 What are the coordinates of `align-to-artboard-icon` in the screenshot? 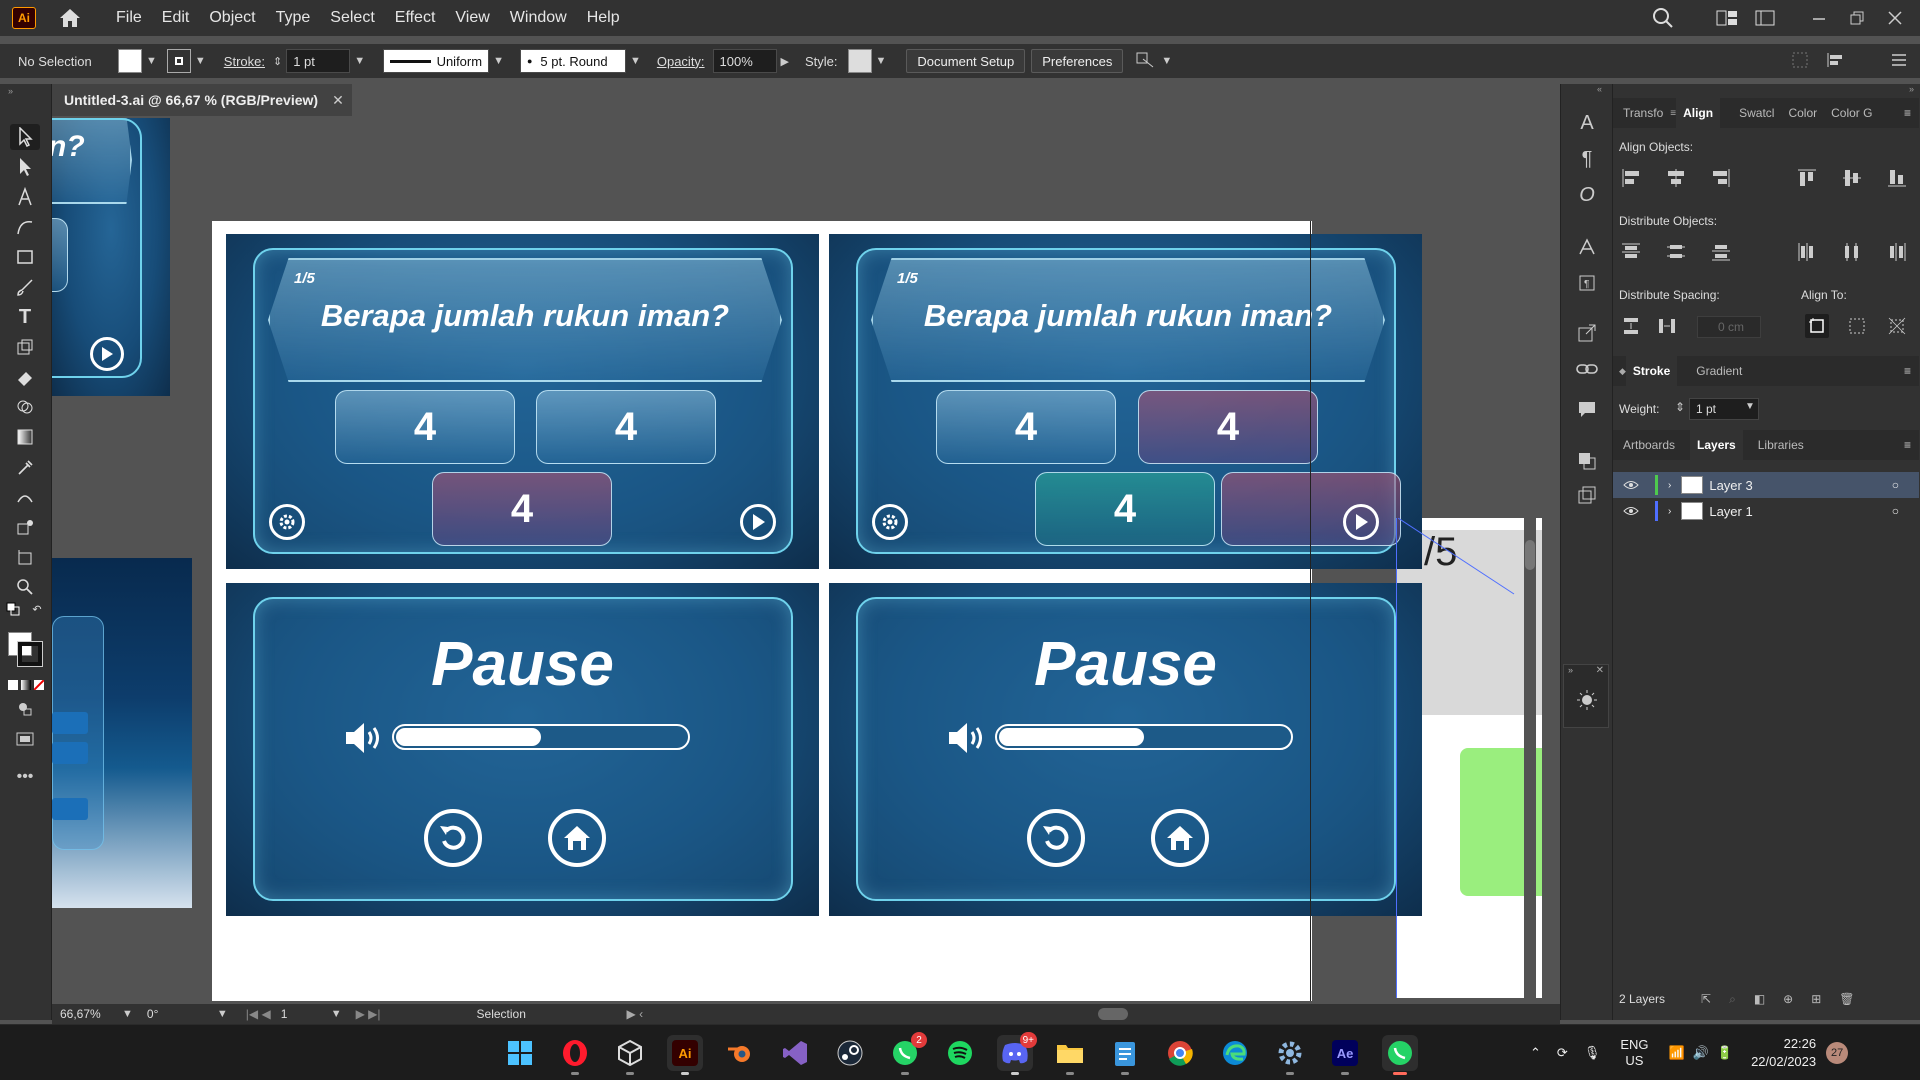 It's located at (1897, 326).